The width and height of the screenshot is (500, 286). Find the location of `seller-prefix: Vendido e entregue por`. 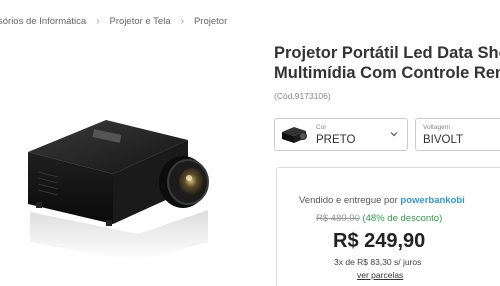

seller-prefix: Vendido e entregue por is located at coordinates (348, 200).